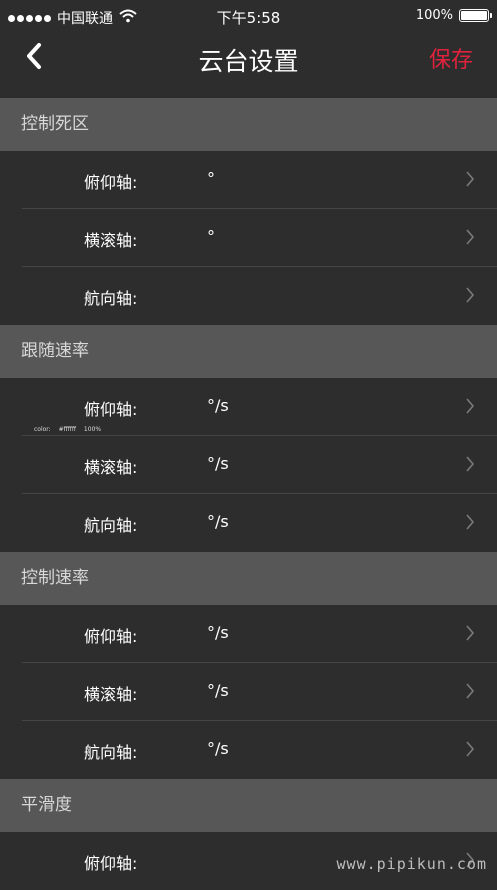  Describe the element at coordinates (411, 864) in the screenshot. I see `watermark: www.pipikun.com` at that location.